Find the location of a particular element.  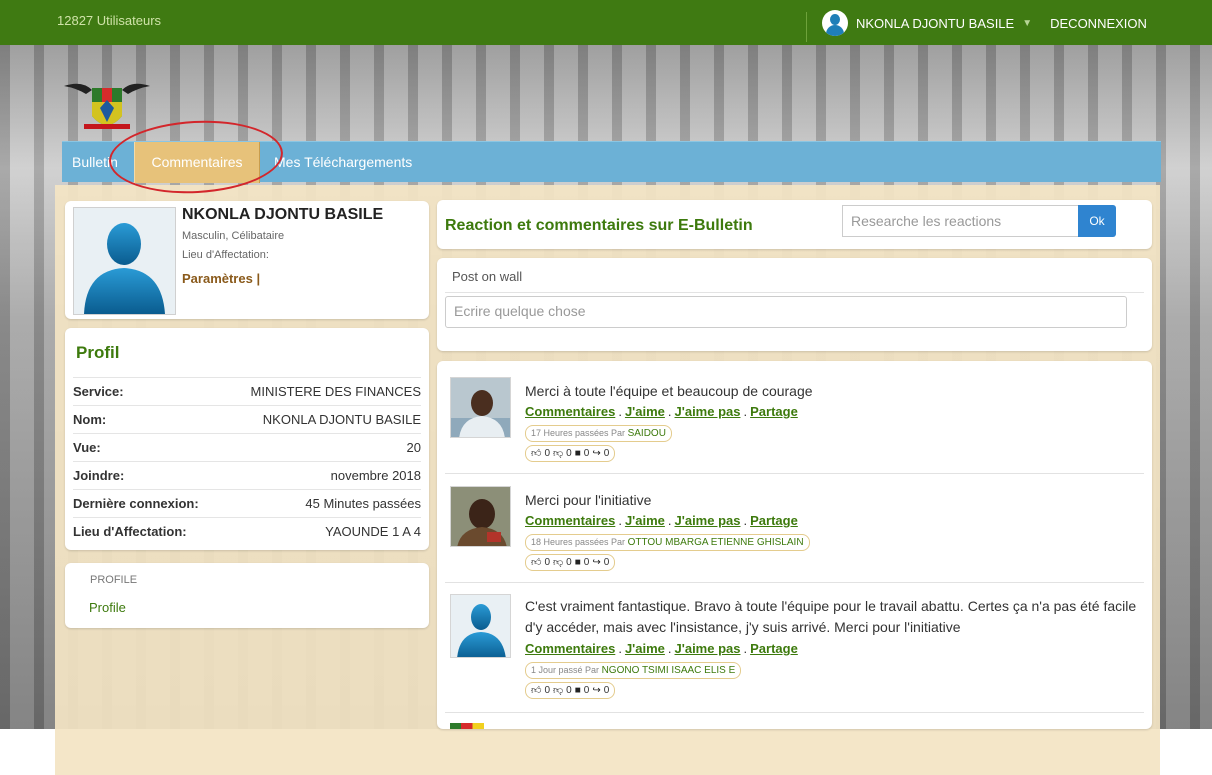

author-link: NGONO TSIMI ISAAC ELIS E is located at coordinates (669, 670).